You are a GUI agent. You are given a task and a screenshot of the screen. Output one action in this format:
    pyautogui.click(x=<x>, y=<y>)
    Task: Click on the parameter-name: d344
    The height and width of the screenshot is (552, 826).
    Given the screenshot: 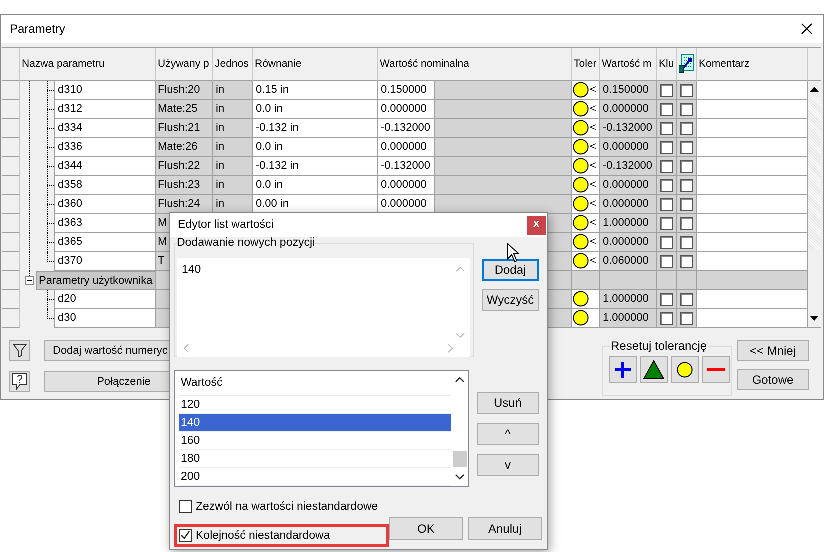 What is the action you would take?
    pyautogui.click(x=105, y=166)
    